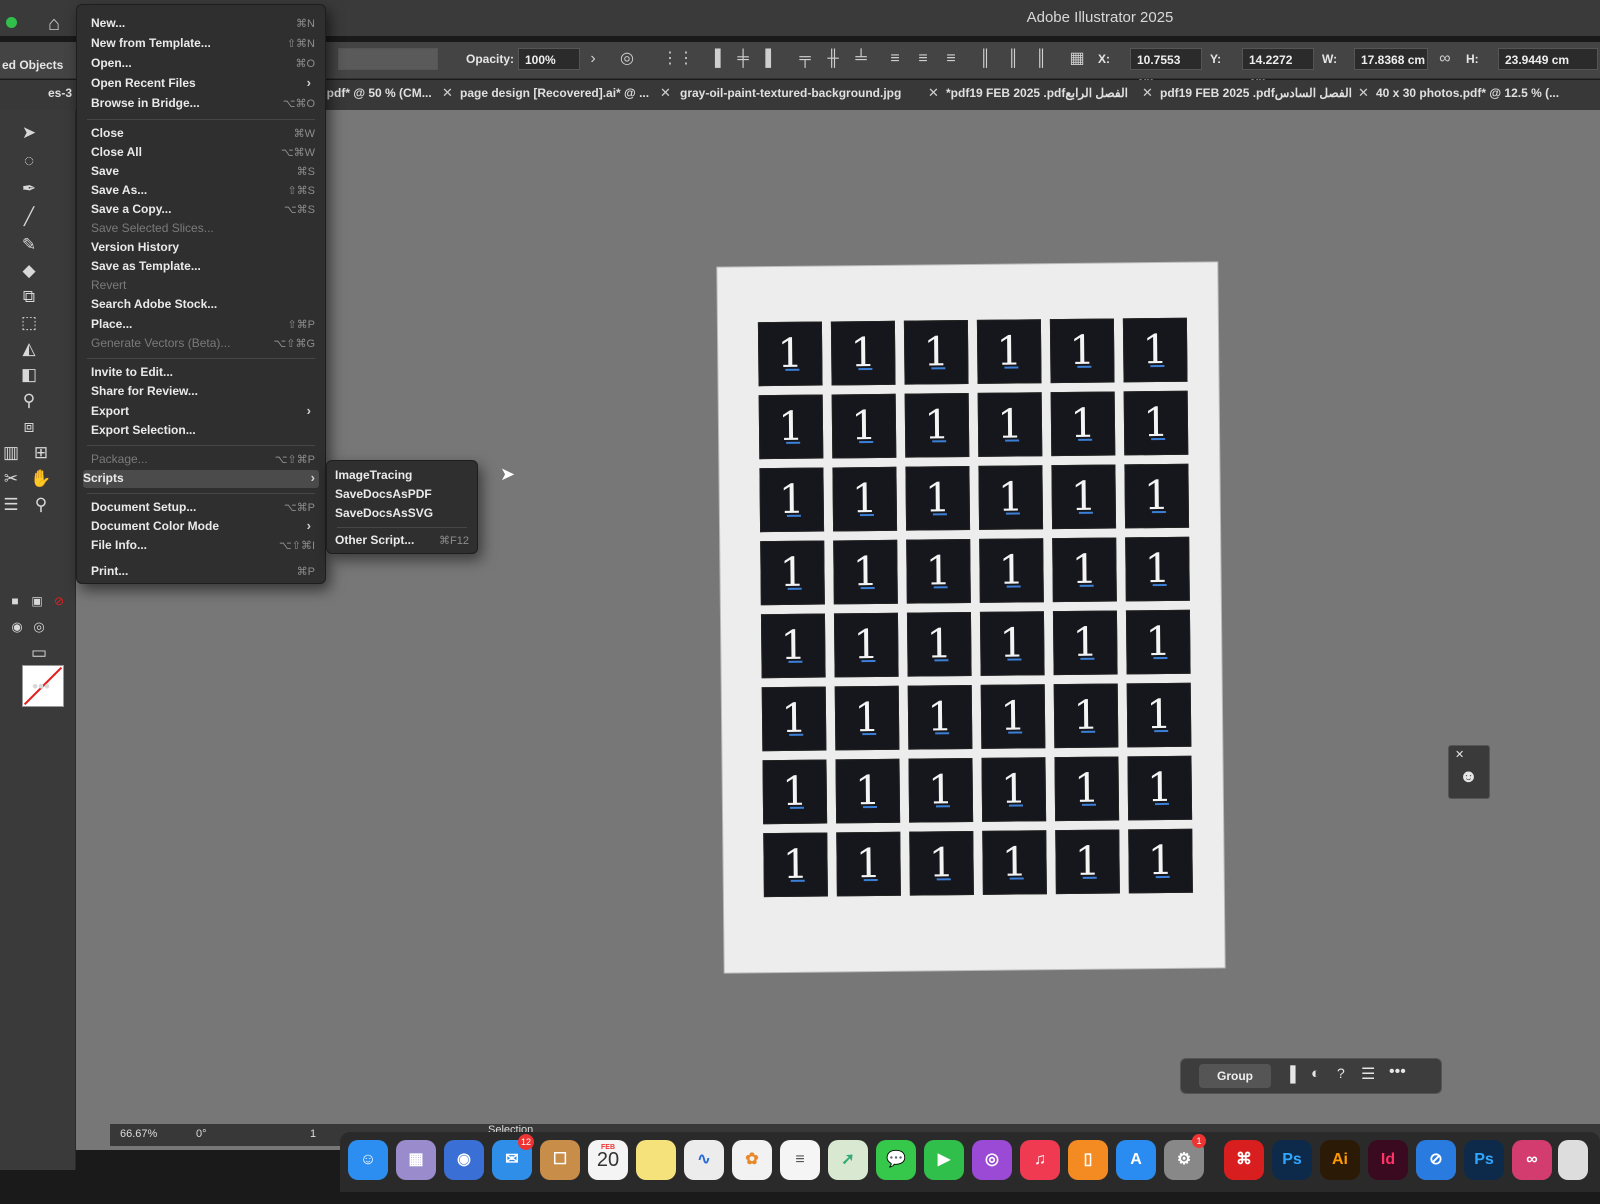 The height and width of the screenshot is (1204, 1600). What do you see at coordinates (37, 601) in the screenshot?
I see `gradient-mode-icon: ▣` at bounding box center [37, 601].